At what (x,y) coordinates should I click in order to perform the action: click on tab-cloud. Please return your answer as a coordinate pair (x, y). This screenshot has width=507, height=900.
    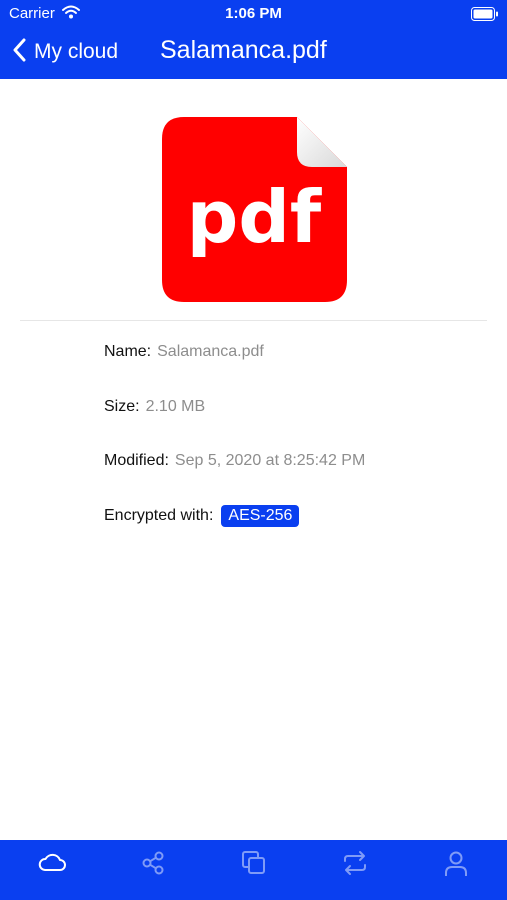
    Looking at the image, I should click on (52, 863).